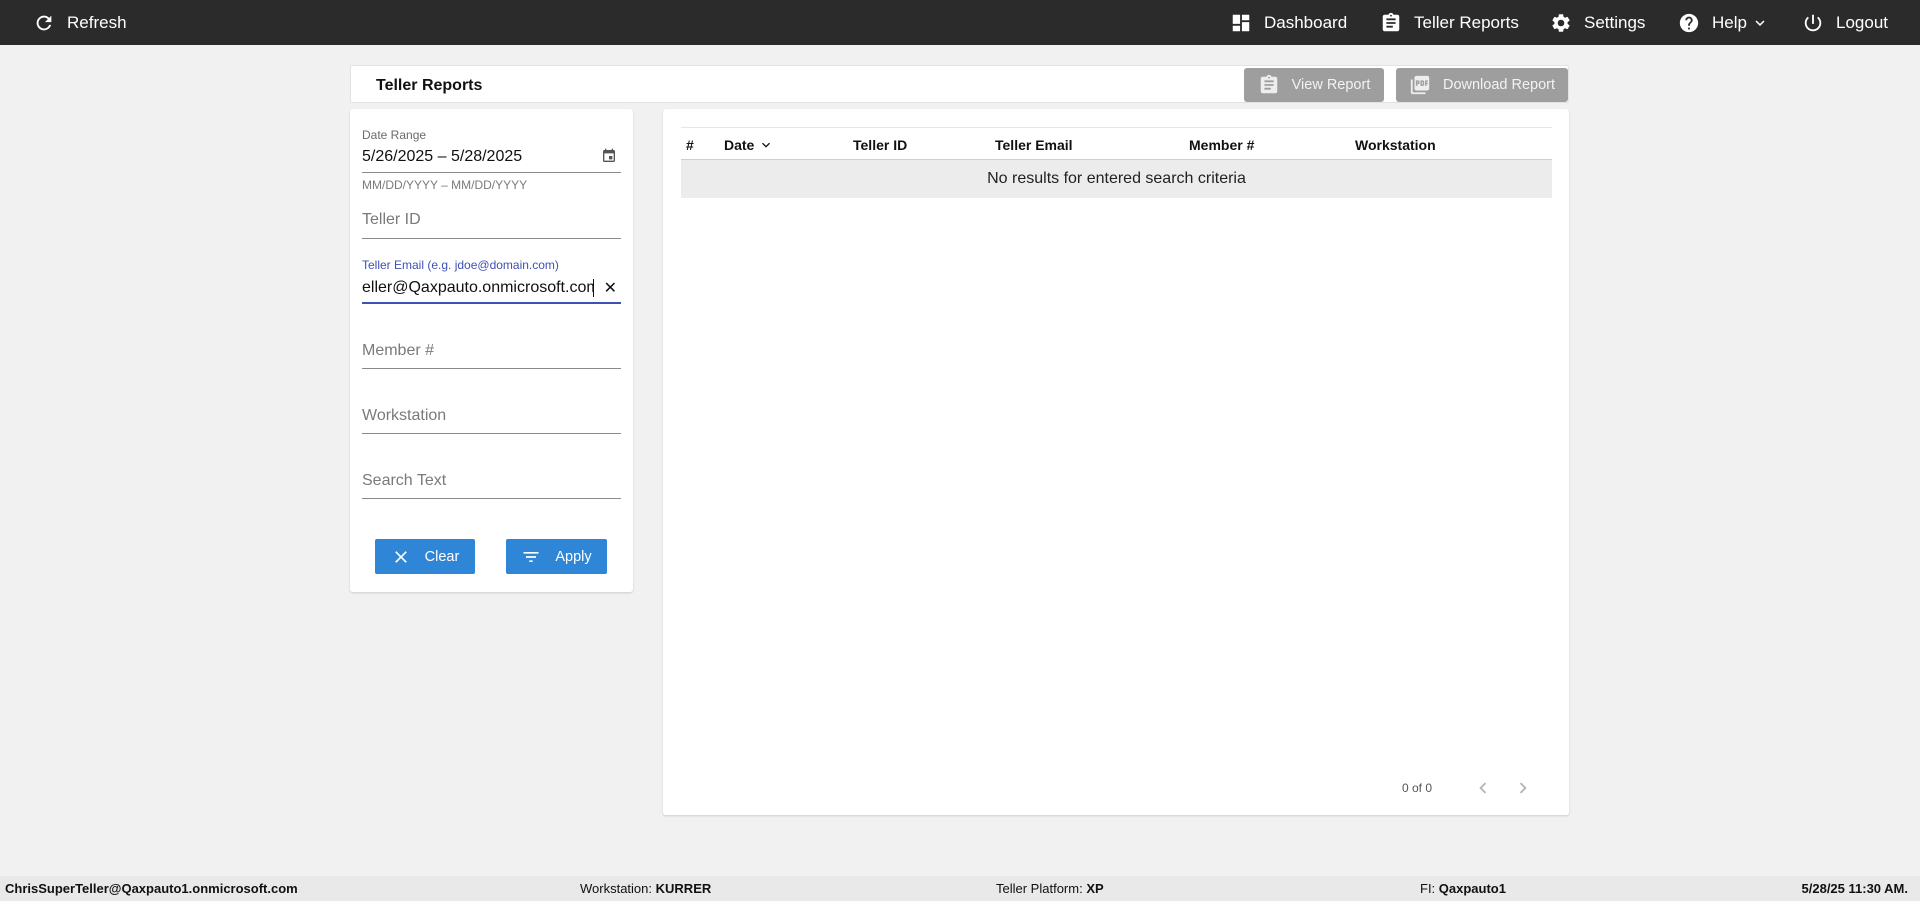 The width and height of the screenshot is (1920, 901). What do you see at coordinates (749, 145) in the screenshot?
I see `column-header-date: Date` at bounding box center [749, 145].